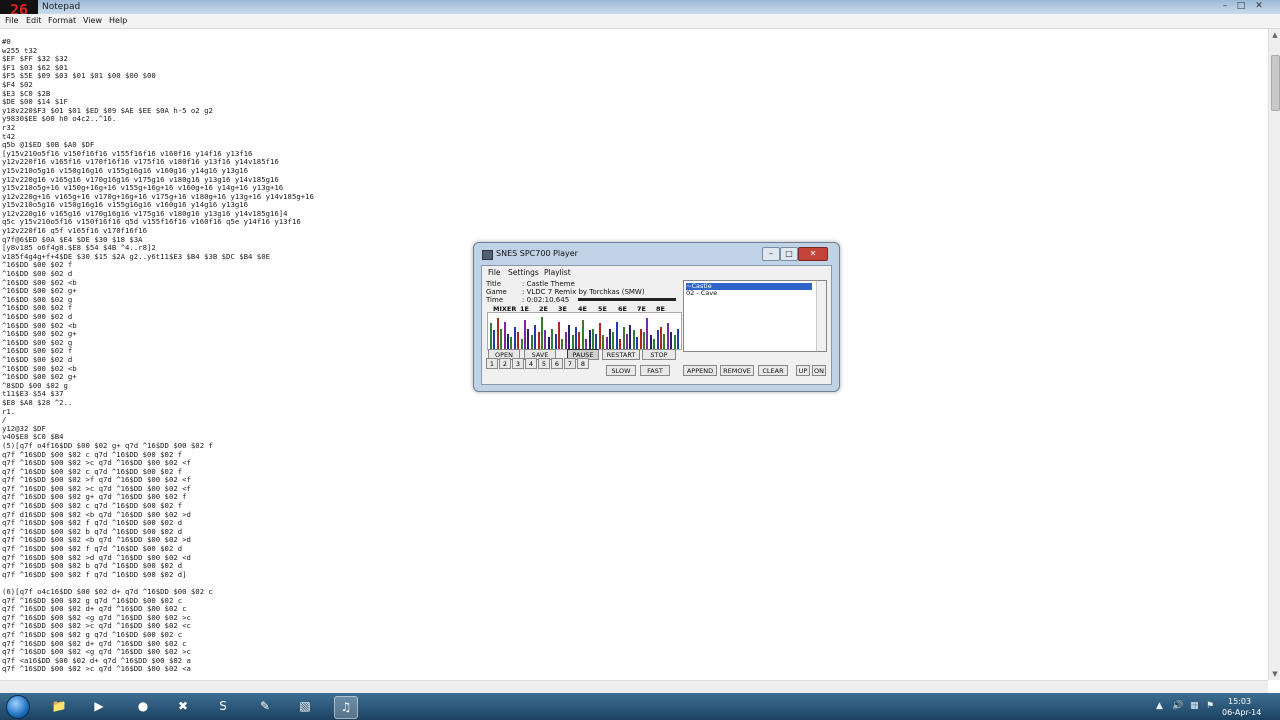 The height and width of the screenshot is (720, 1280). Describe the element at coordinates (1194, 706) in the screenshot. I see `network-icon: ▦` at that location.